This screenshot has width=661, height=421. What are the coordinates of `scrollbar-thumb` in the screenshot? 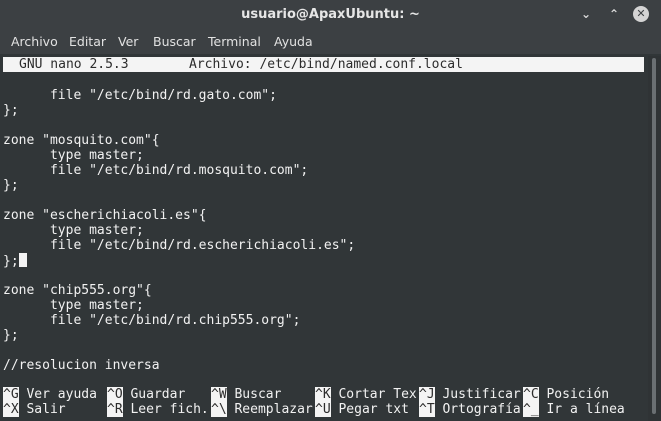 It's located at (654, 236).